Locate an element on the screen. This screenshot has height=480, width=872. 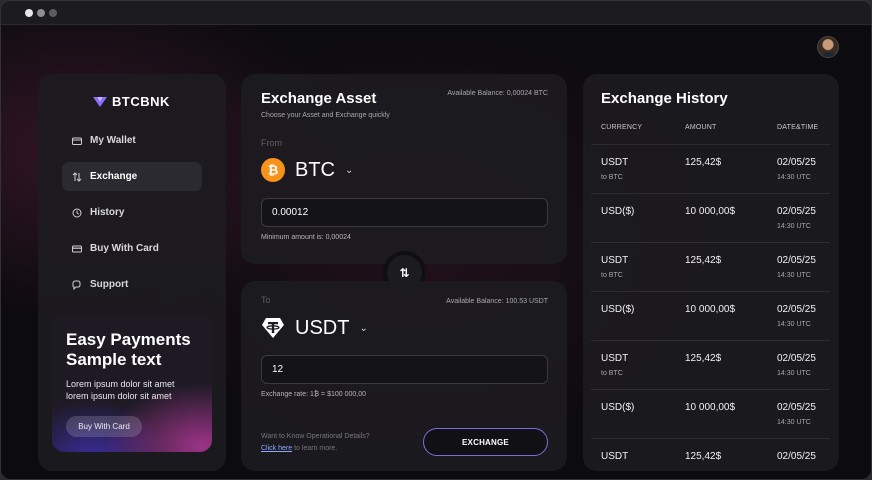
promo-title: Easy Payments Sample text is located at coordinates (132, 350).